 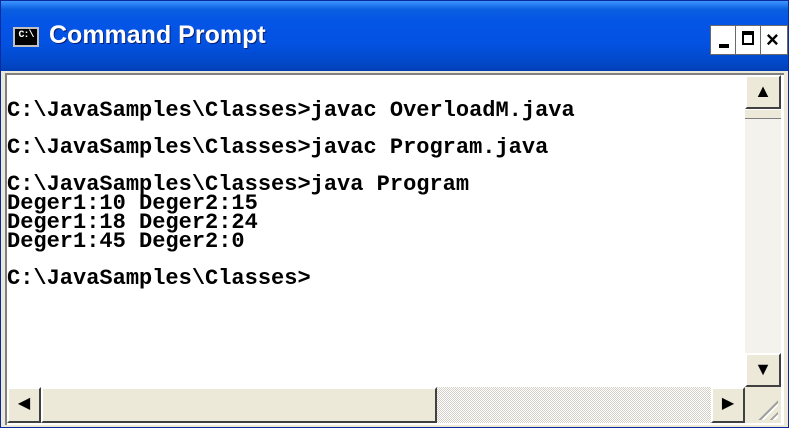 What do you see at coordinates (126, 241) in the screenshot?
I see `console-line: Deger1:45 Deger2:0` at bounding box center [126, 241].